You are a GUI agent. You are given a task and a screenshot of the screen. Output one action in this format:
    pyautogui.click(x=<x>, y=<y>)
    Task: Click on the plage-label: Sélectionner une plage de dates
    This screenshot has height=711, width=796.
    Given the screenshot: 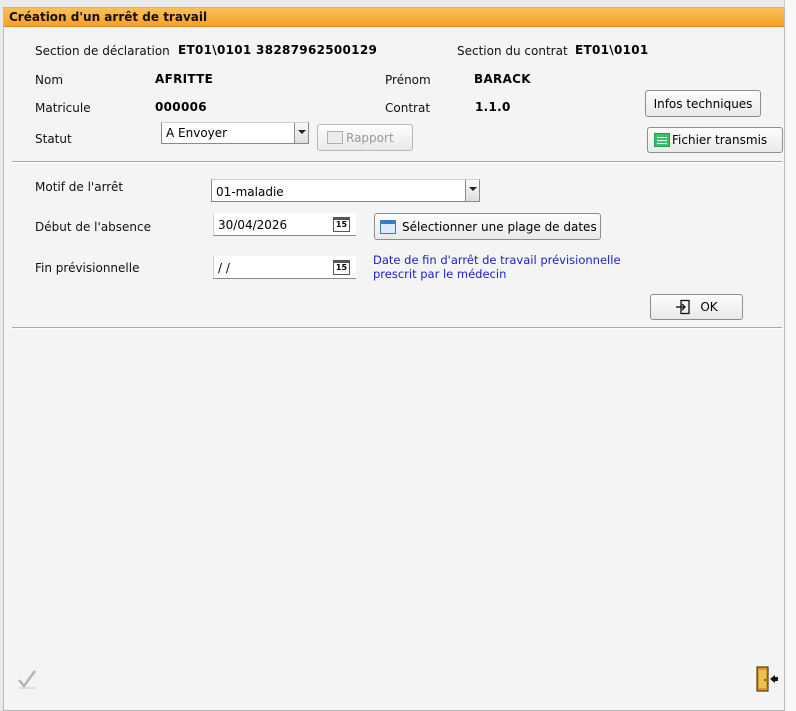 What is the action you would take?
    pyautogui.click(x=499, y=226)
    